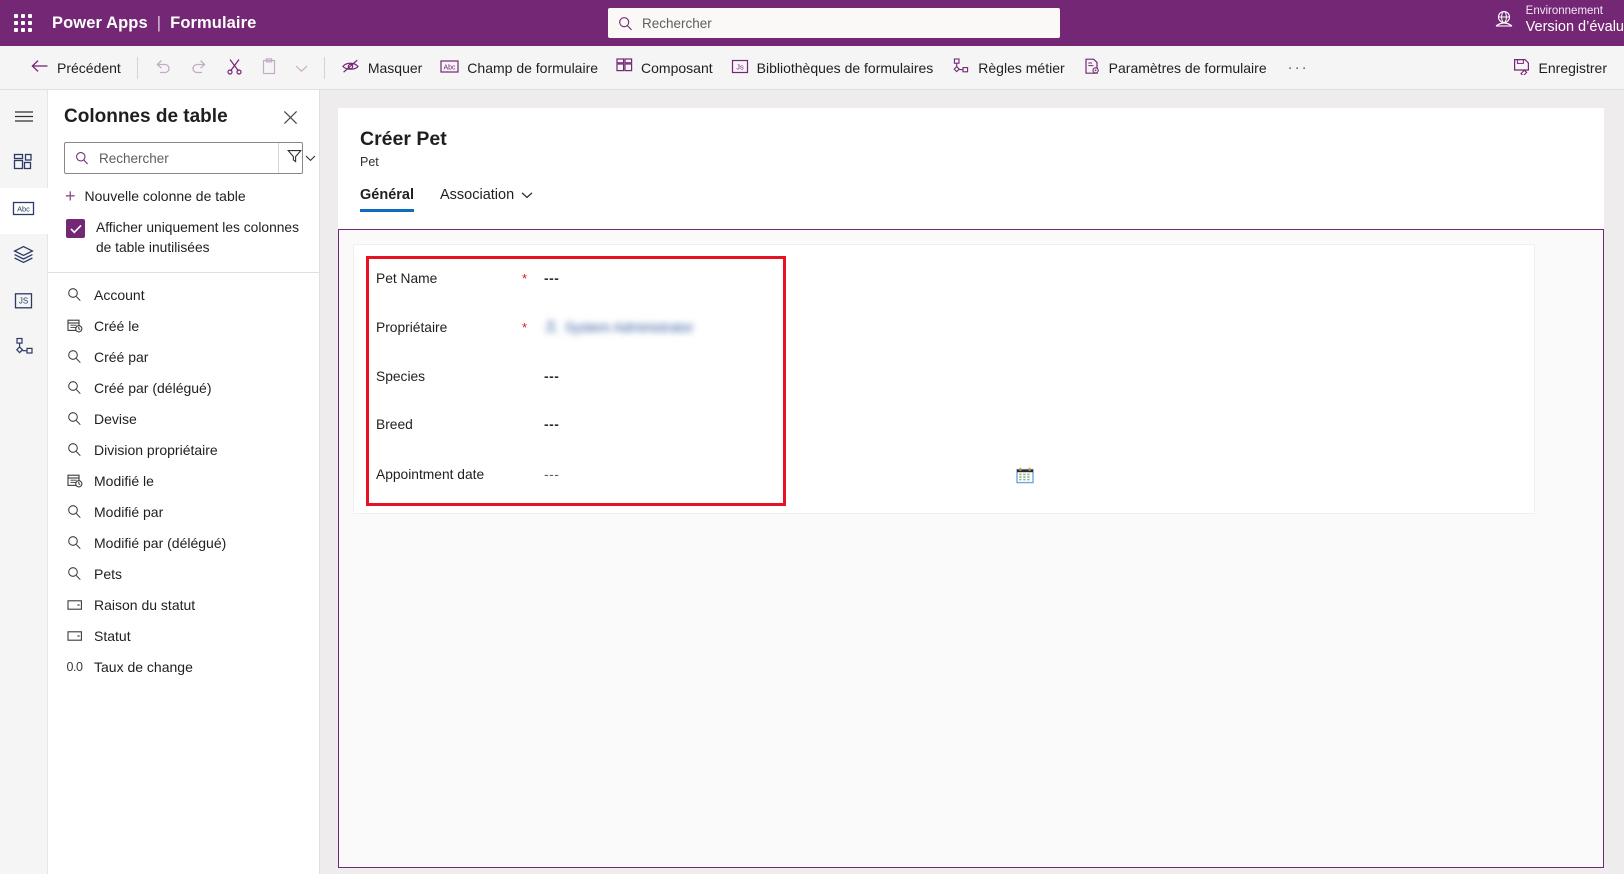 This screenshot has width=1624, height=874. What do you see at coordinates (213, 22) in the screenshot?
I see `app-context-name: Formulaire` at bounding box center [213, 22].